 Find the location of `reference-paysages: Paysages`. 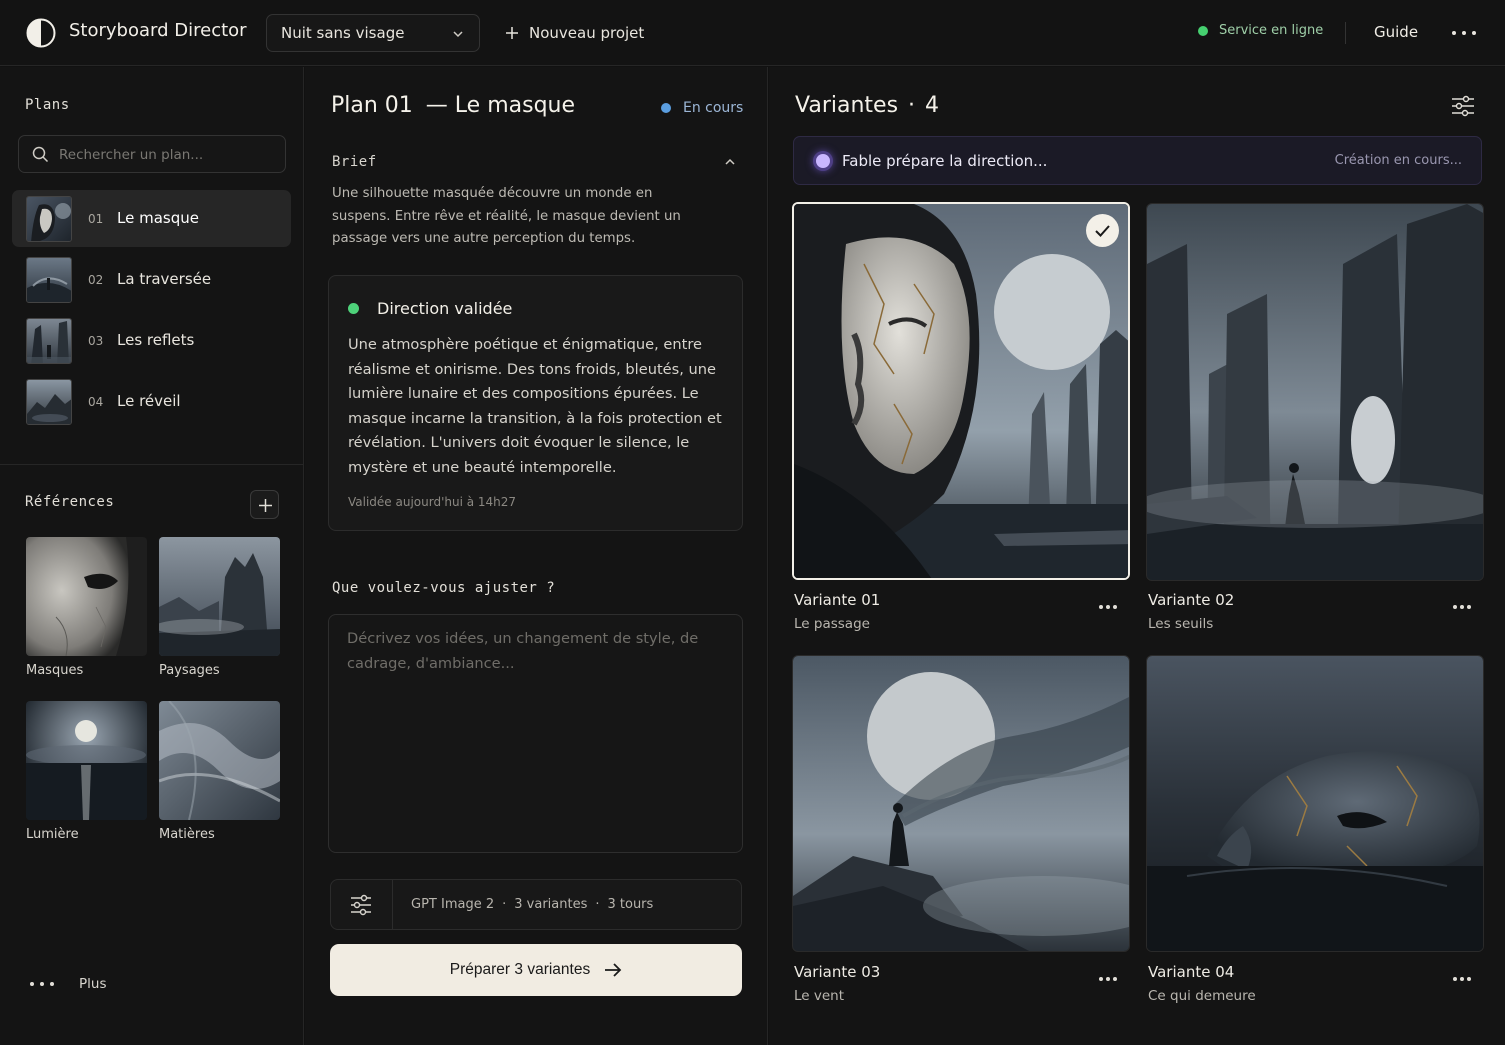

reference-paysages: Paysages is located at coordinates (219, 607).